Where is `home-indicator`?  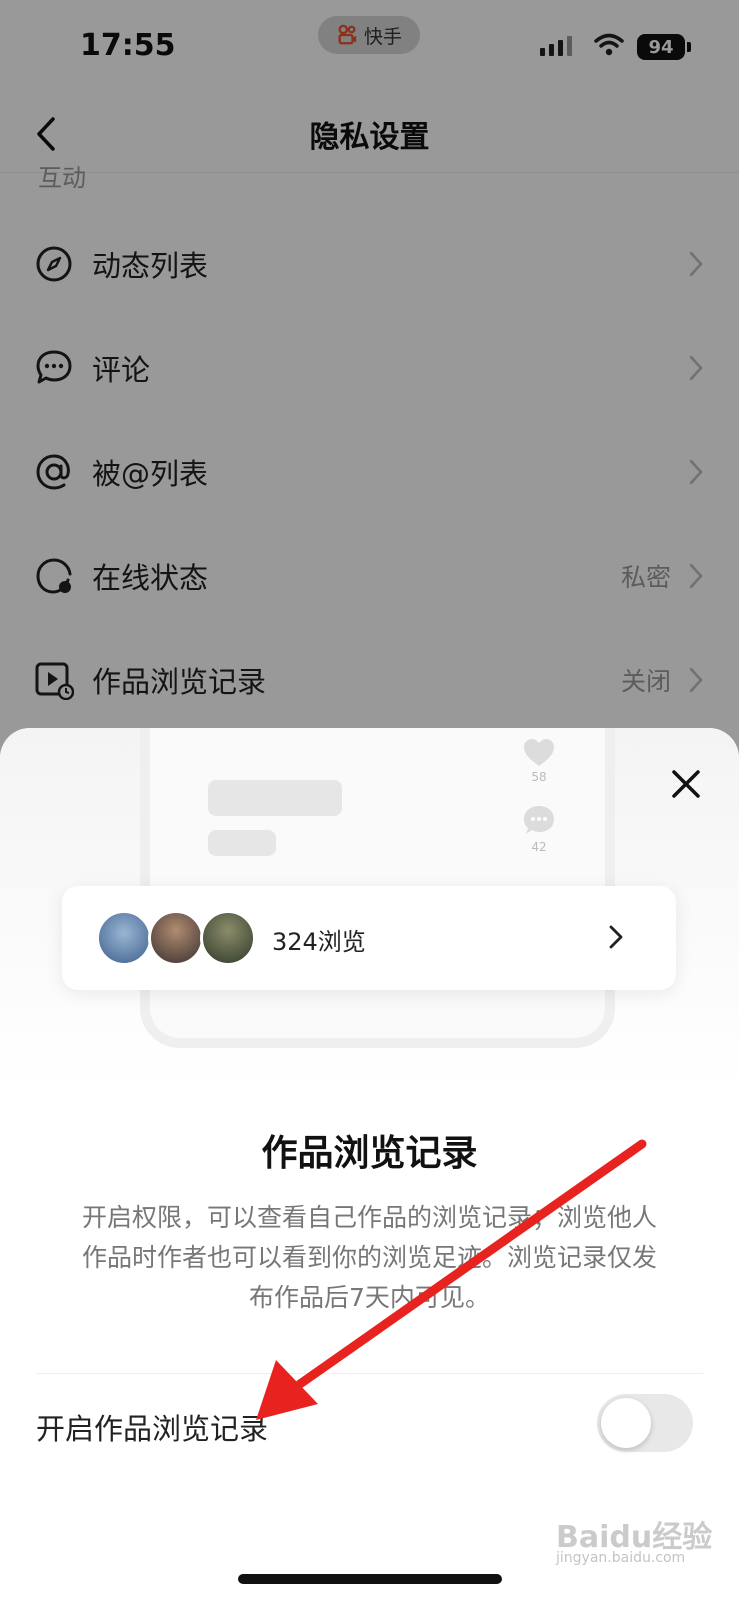 home-indicator is located at coordinates (370, 1579).